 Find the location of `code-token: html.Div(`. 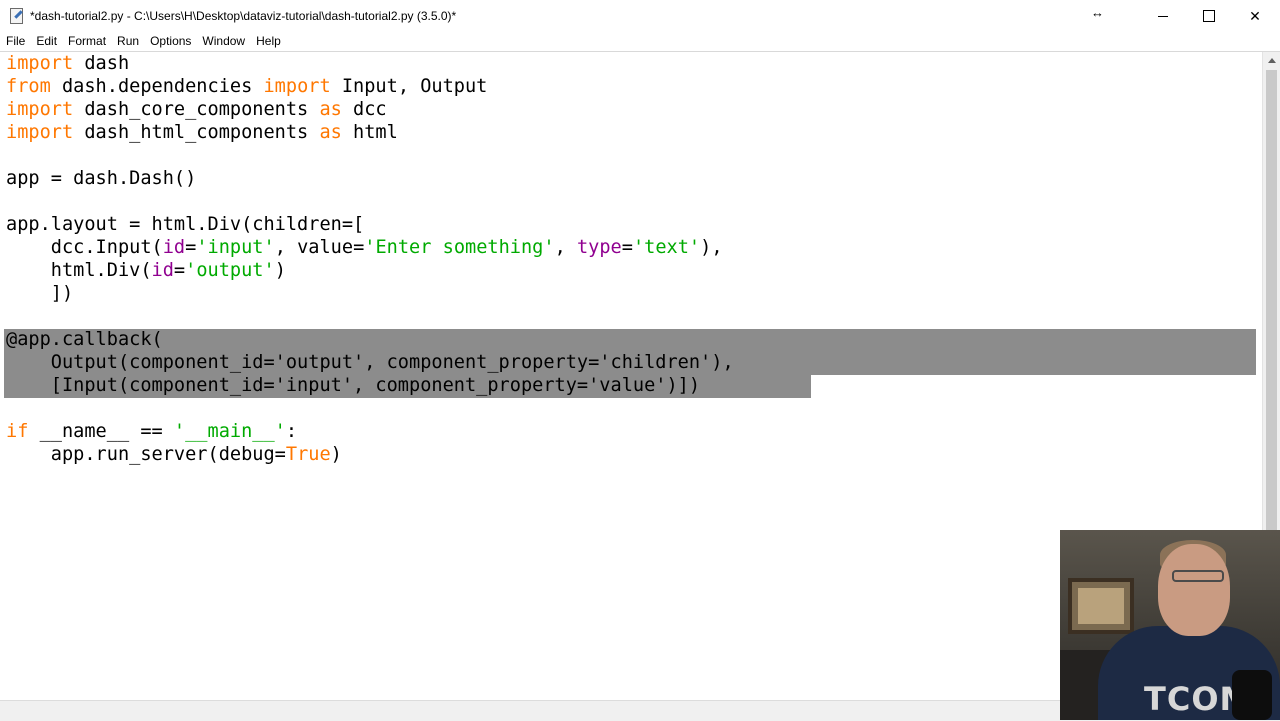

code-token: html.Div( is located at coordinates (79, 270).